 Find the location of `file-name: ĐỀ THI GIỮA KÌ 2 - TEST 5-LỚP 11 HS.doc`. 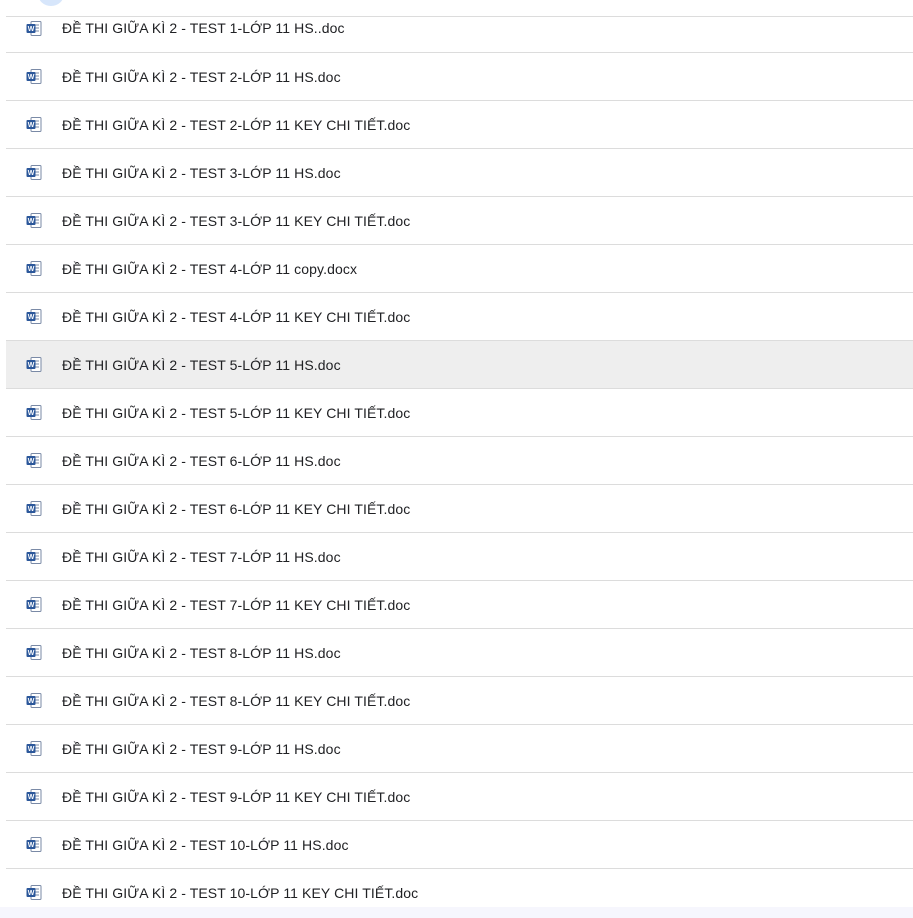

file-name: ĐỀ THI GIỮA KÌ 2 - TEST 5-LỚP 11 HS.doc is located at coordinates (201, 364).